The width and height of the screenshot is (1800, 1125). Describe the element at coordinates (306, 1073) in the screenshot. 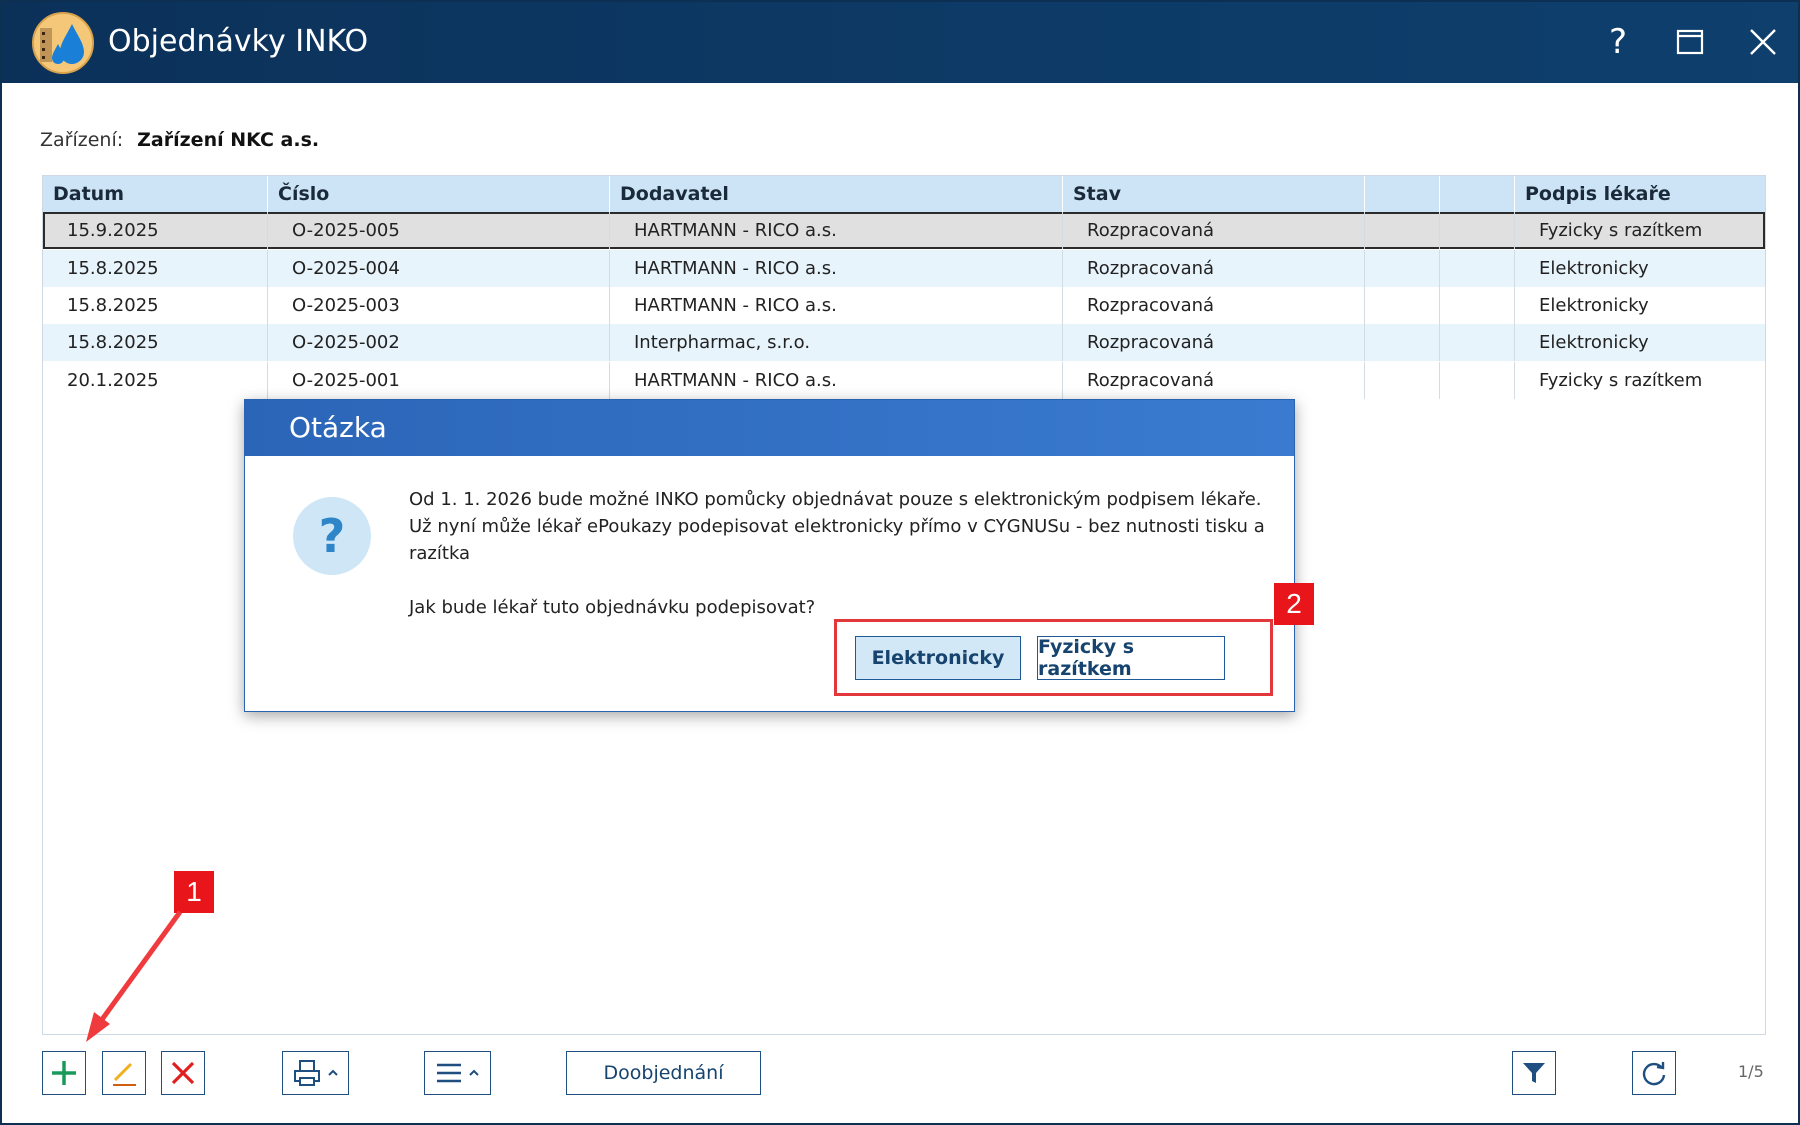

I see `printer-icon` at that location.